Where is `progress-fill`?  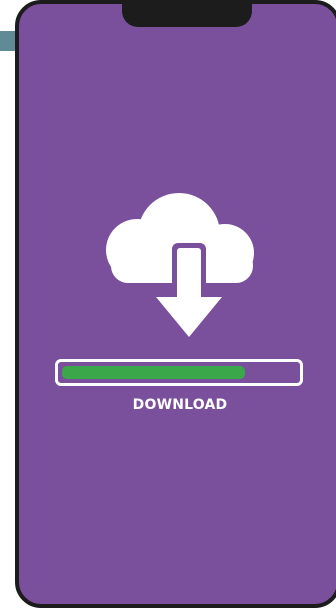 progress-fill is located at coordinates (153, 372).